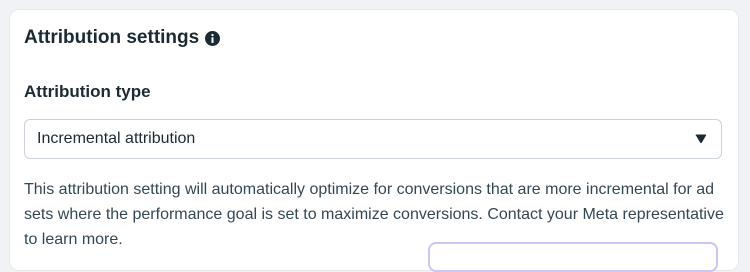 This screenshot has width=750, height=272. Describe the element at coordinates (87, 91) in the screenshot. I see `attribution-type-label: Attribution type` at that location.